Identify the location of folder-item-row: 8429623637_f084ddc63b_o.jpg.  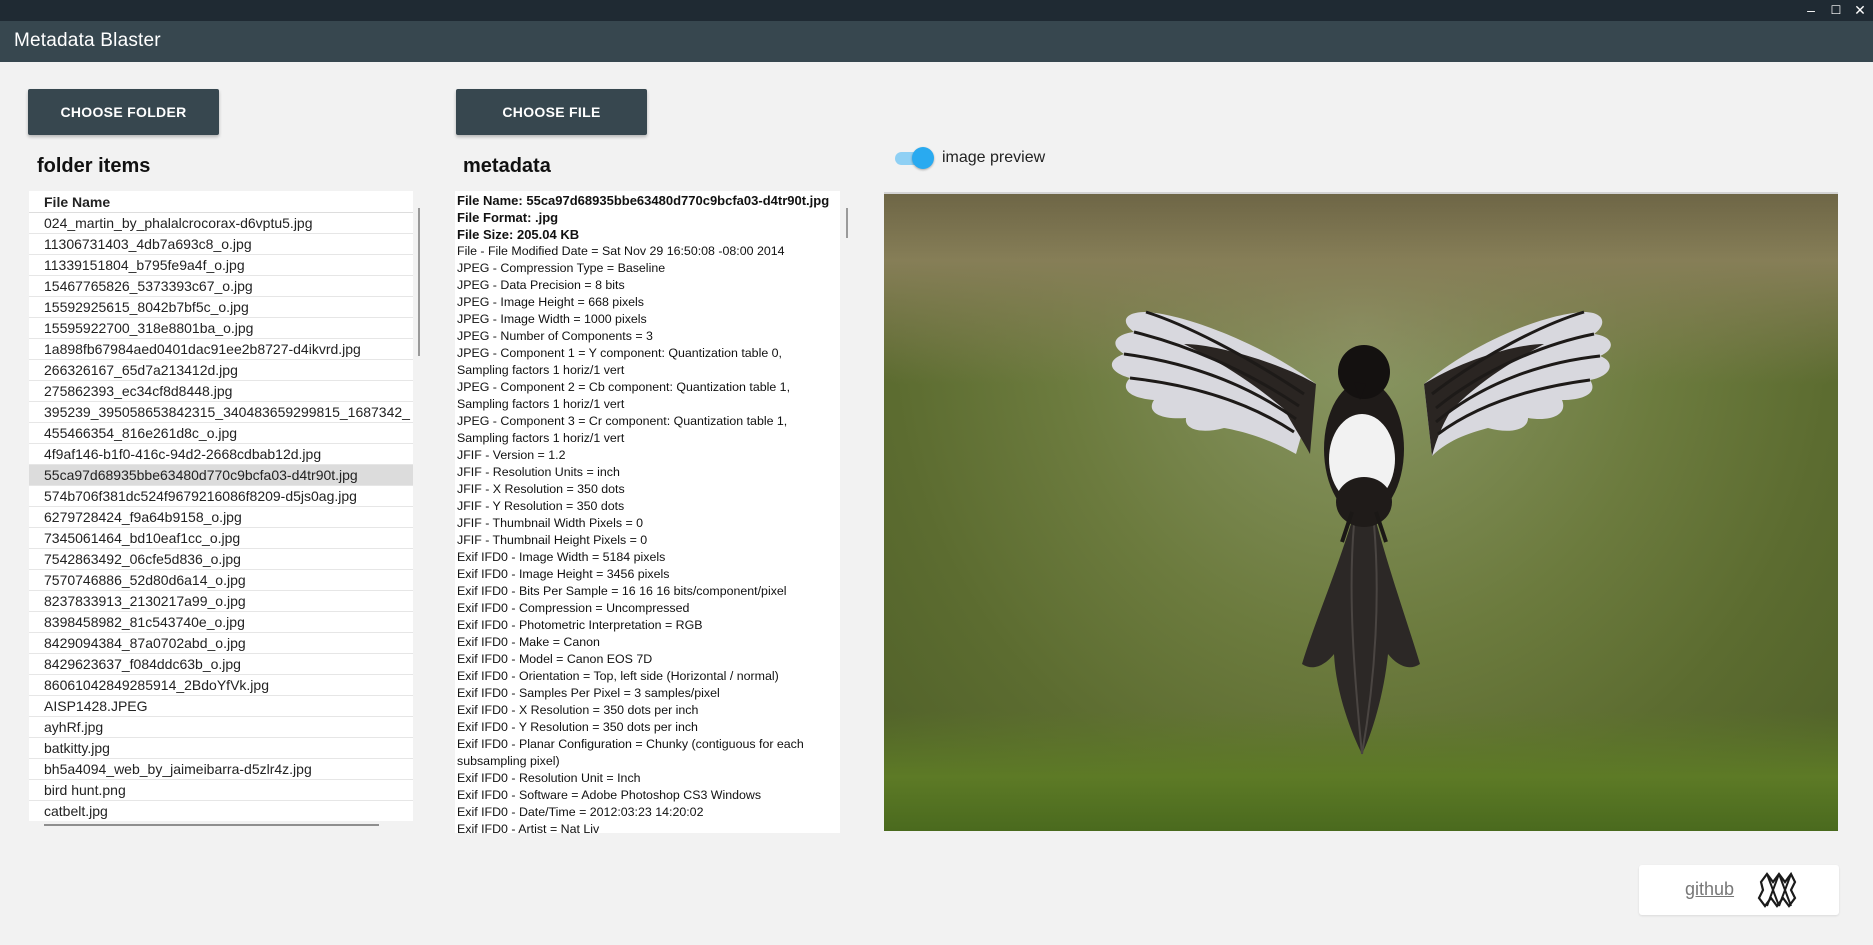
(221, 664).